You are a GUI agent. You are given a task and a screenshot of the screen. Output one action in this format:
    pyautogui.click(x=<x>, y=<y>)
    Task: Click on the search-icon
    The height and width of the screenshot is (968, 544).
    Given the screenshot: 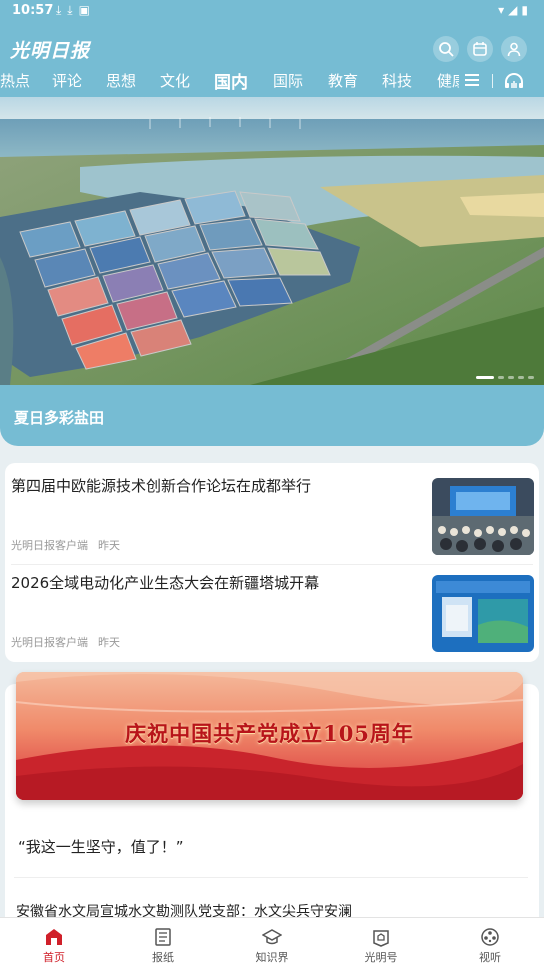 What is the action you would take?
    pyautogui.click(x=446, y=49)
    